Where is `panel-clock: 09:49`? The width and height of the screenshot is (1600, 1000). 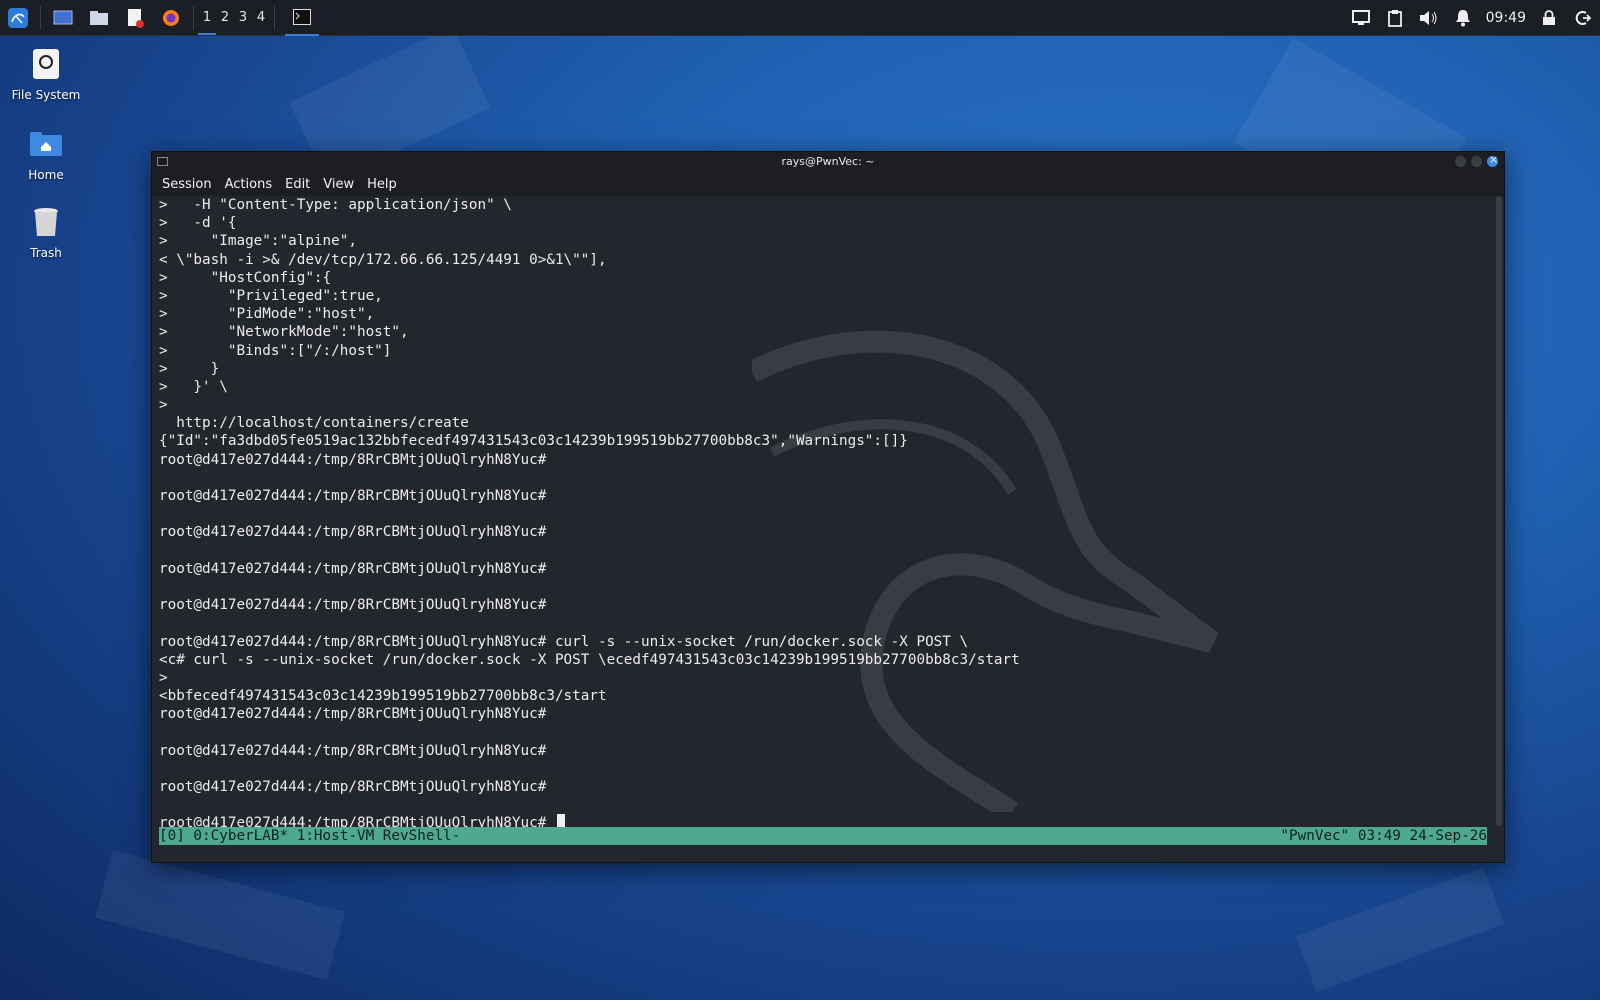 panel-clock: 09:49 is located at coordinates (1506, 18).